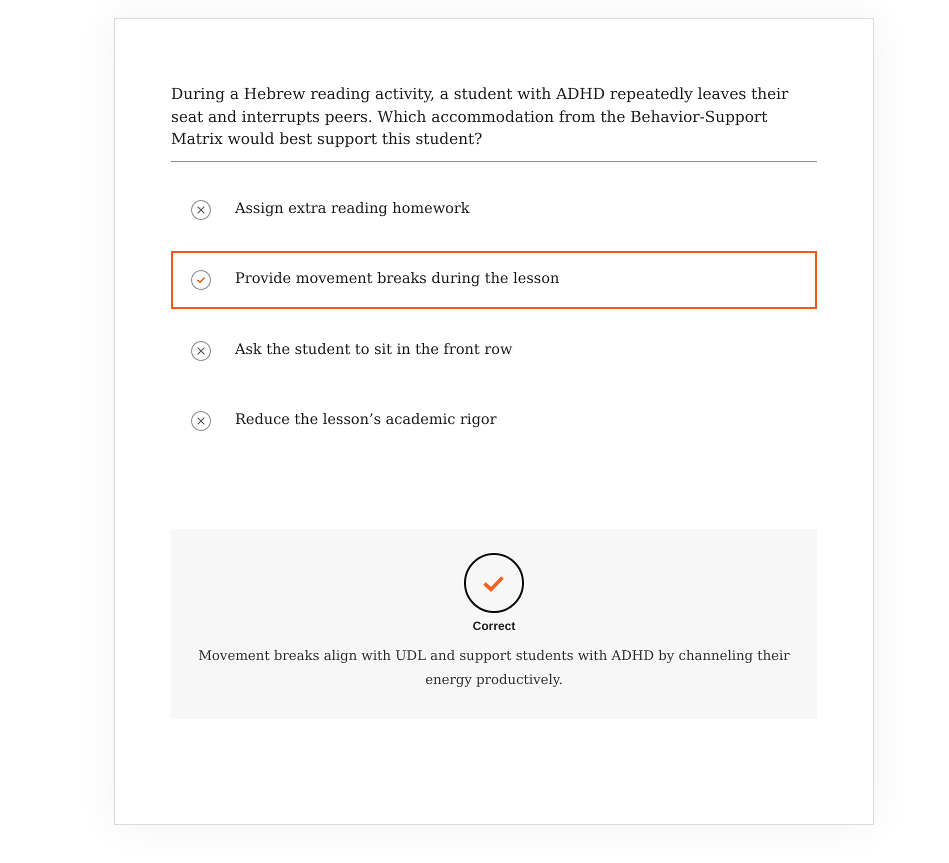 This screenshot has width=949, height=863. What do you see at coordinates (494, 626) in the screenshot?
I see `result-label: Correct` at bounding box center [494, 626].